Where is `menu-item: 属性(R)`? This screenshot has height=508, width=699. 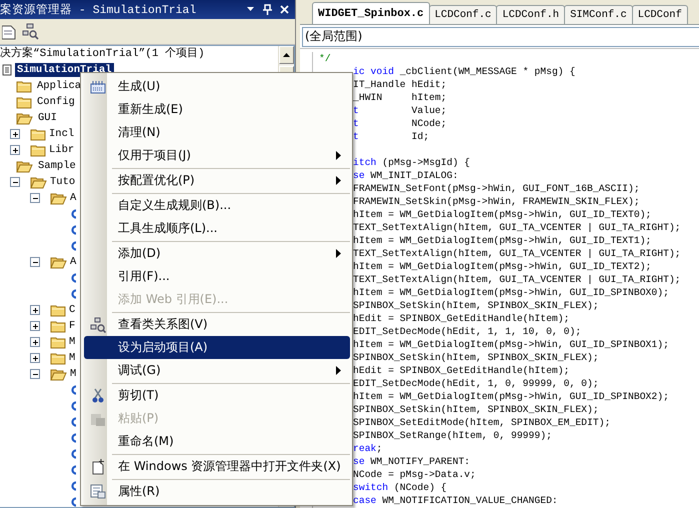 menu-item: 属性(R) is located at coordinates (217, 491).